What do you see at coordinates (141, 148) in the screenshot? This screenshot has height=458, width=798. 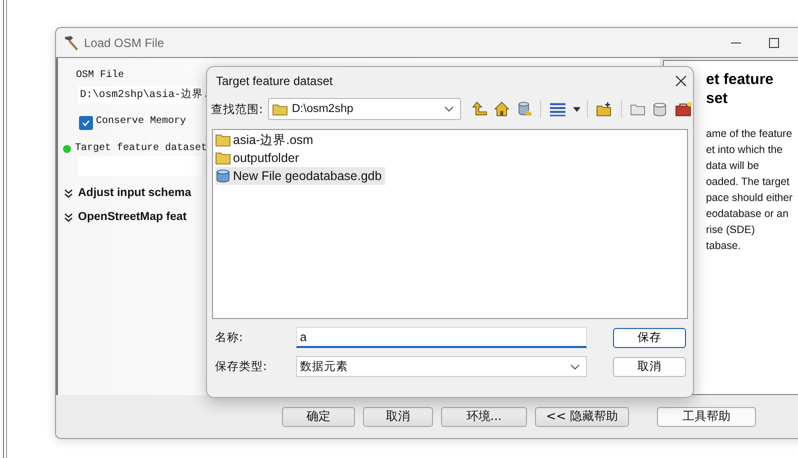 I see `field-label: Target feature dataset` at bounding box center [141, 148].